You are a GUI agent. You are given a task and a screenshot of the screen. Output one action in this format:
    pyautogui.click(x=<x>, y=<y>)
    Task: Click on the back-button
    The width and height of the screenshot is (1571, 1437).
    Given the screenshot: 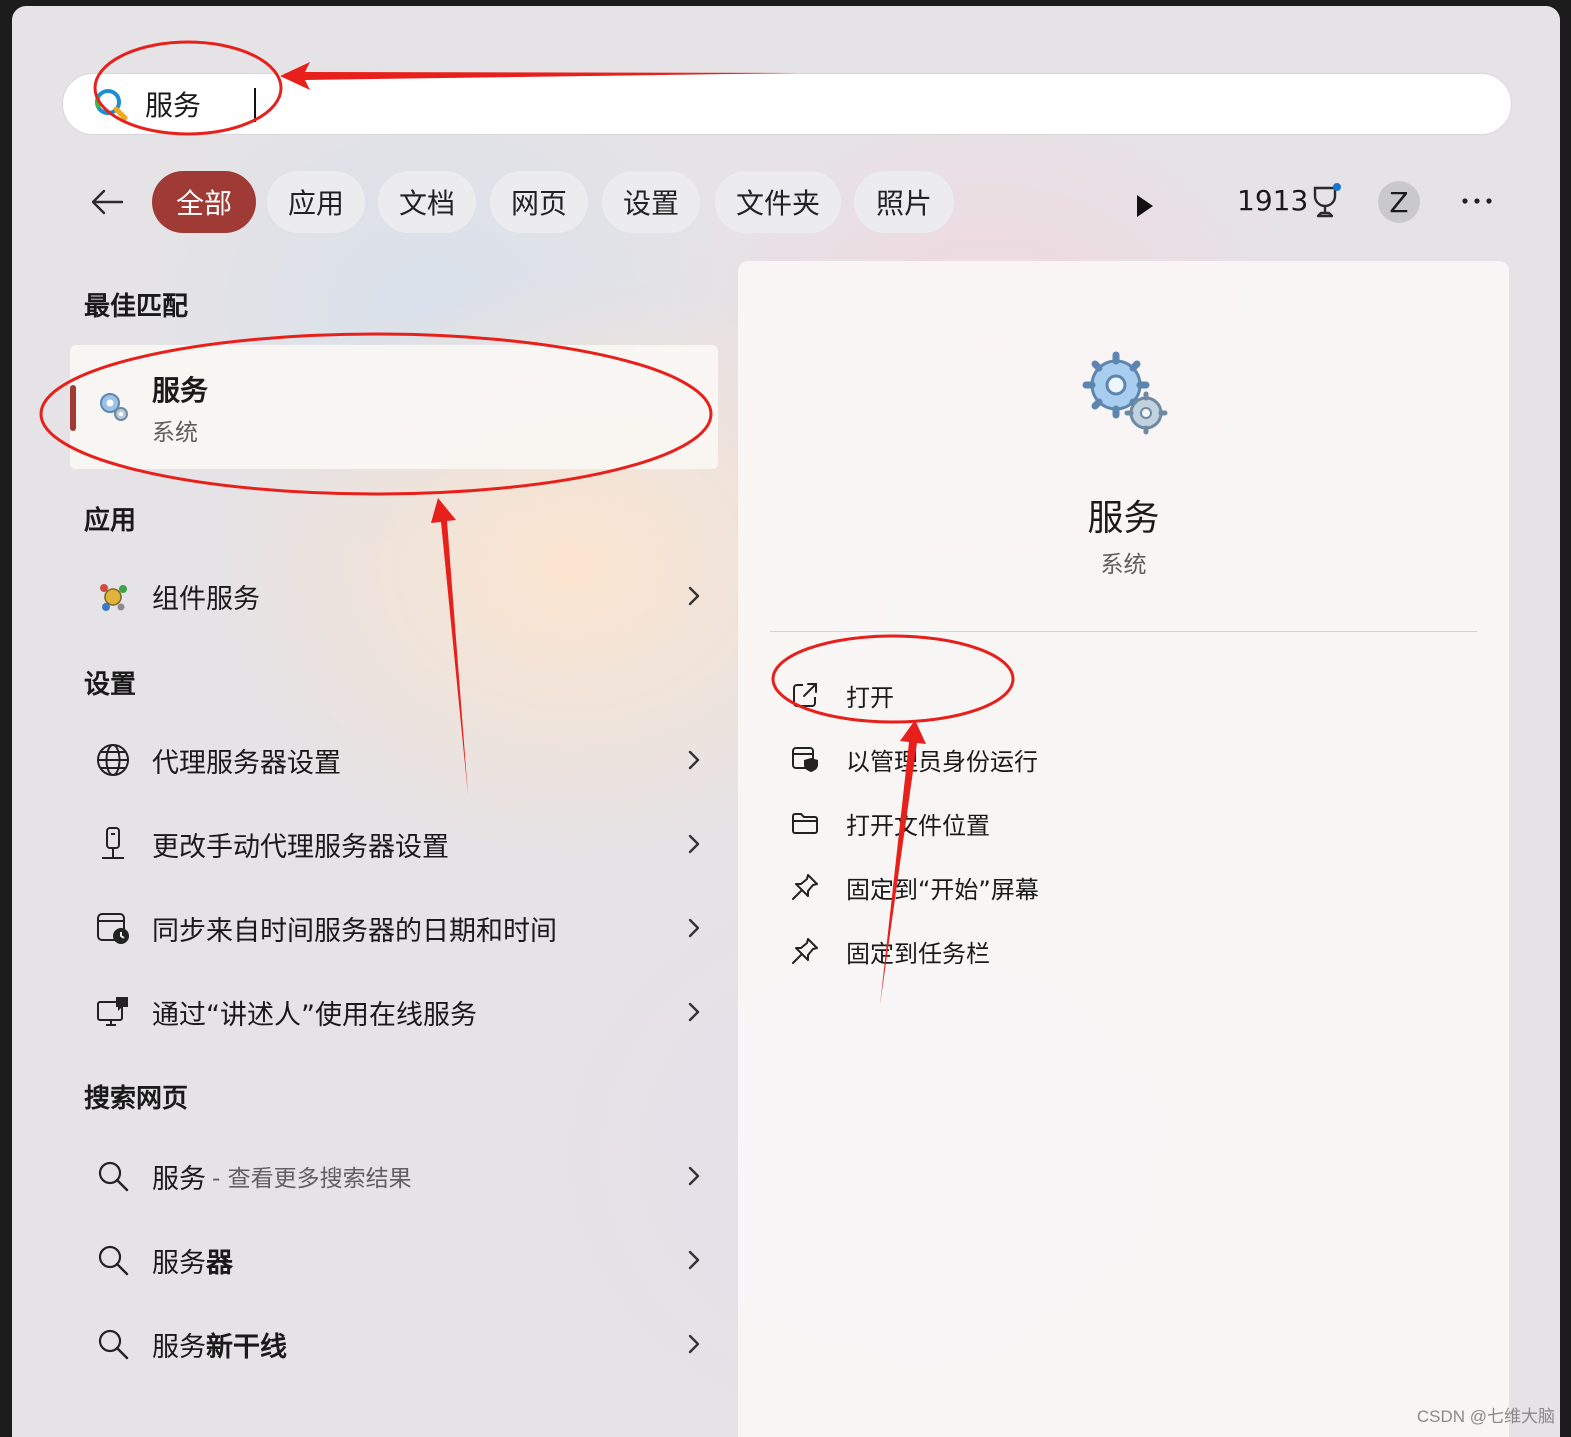 What is the action you would take?
    pyautogui.click(x=108, y=202)
    